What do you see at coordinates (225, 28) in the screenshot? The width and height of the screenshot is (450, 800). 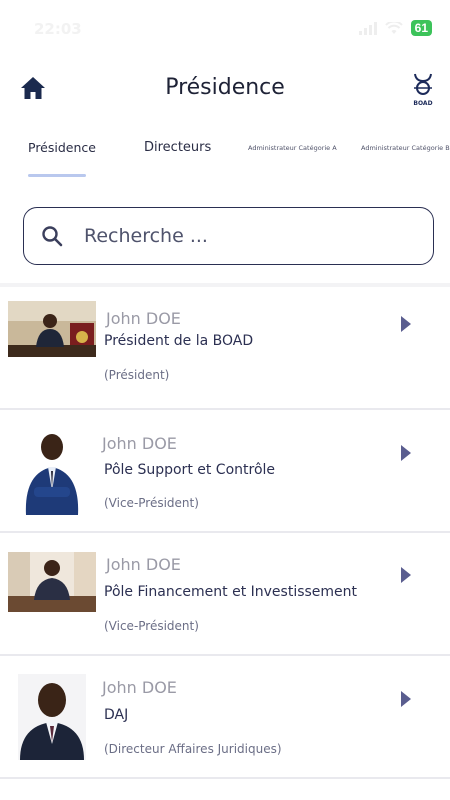 I see `status-bar: 22:03 61` at bounding box center [225, 28].